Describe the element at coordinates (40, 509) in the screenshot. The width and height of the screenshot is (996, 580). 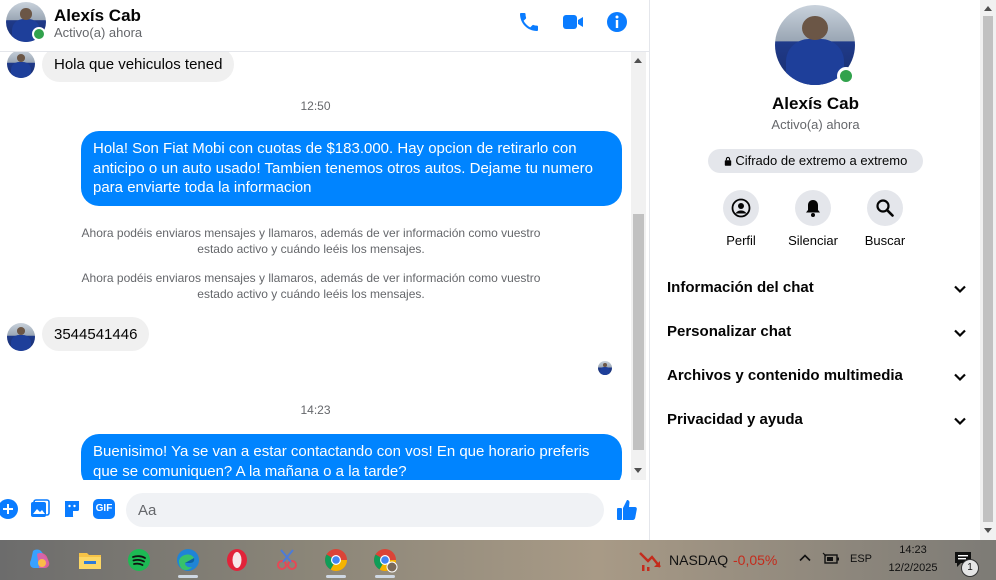
I see `image-gallery-icon` at that location.